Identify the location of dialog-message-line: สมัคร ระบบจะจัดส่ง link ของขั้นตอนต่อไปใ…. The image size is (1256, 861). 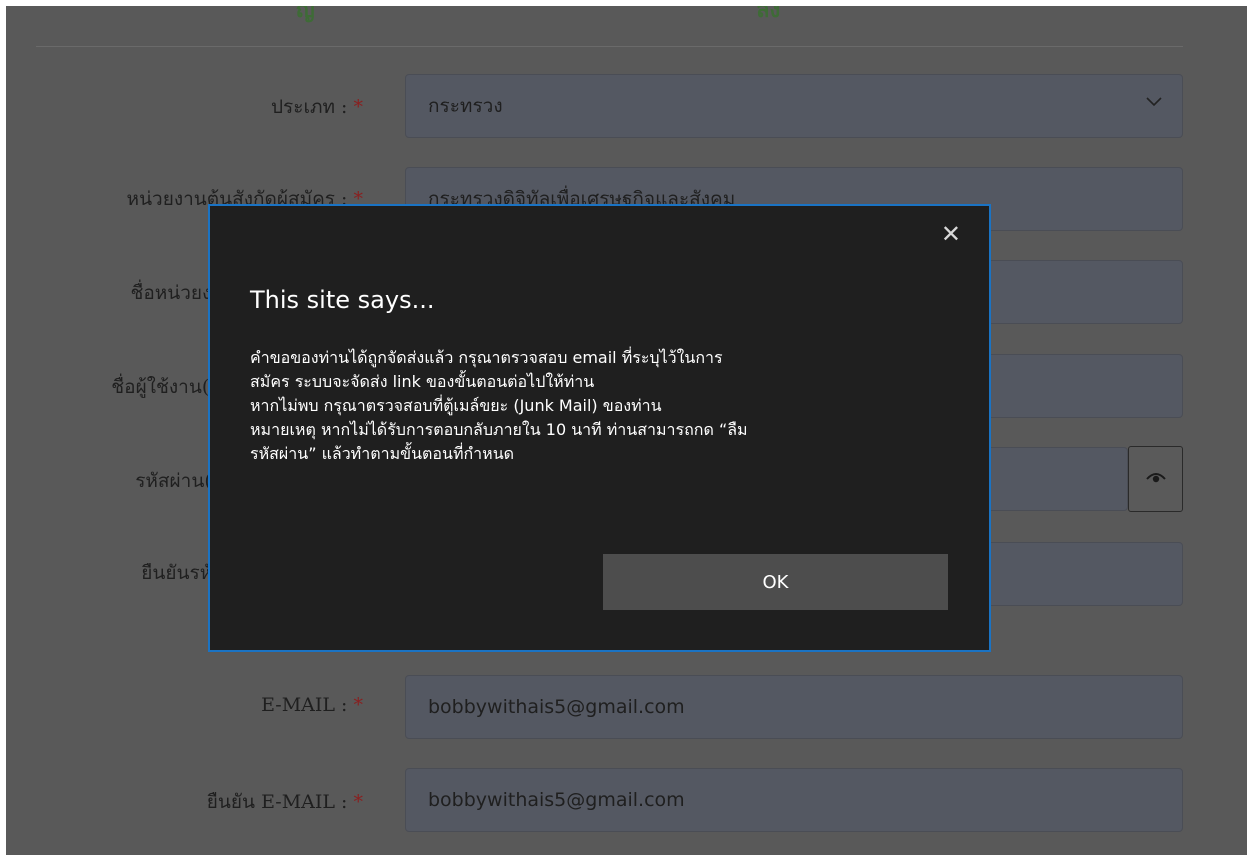
(422, 381).